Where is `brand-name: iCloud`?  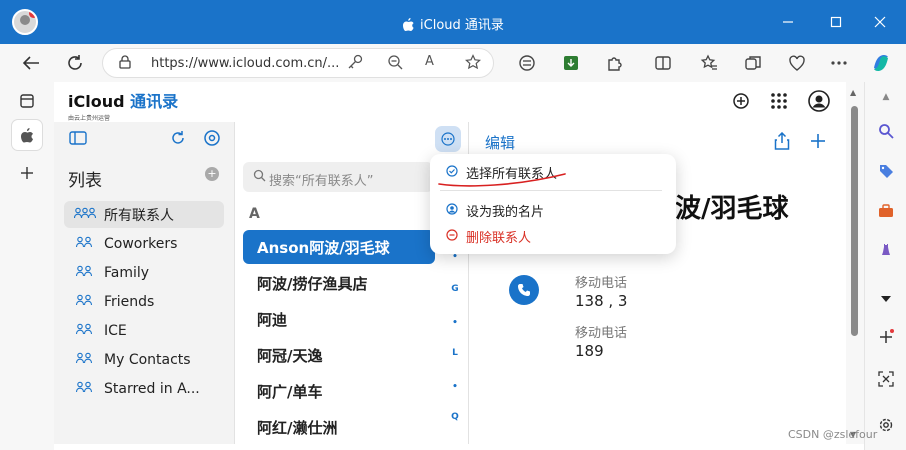 brand-name: iCloud is located at coordinates (96, 101).